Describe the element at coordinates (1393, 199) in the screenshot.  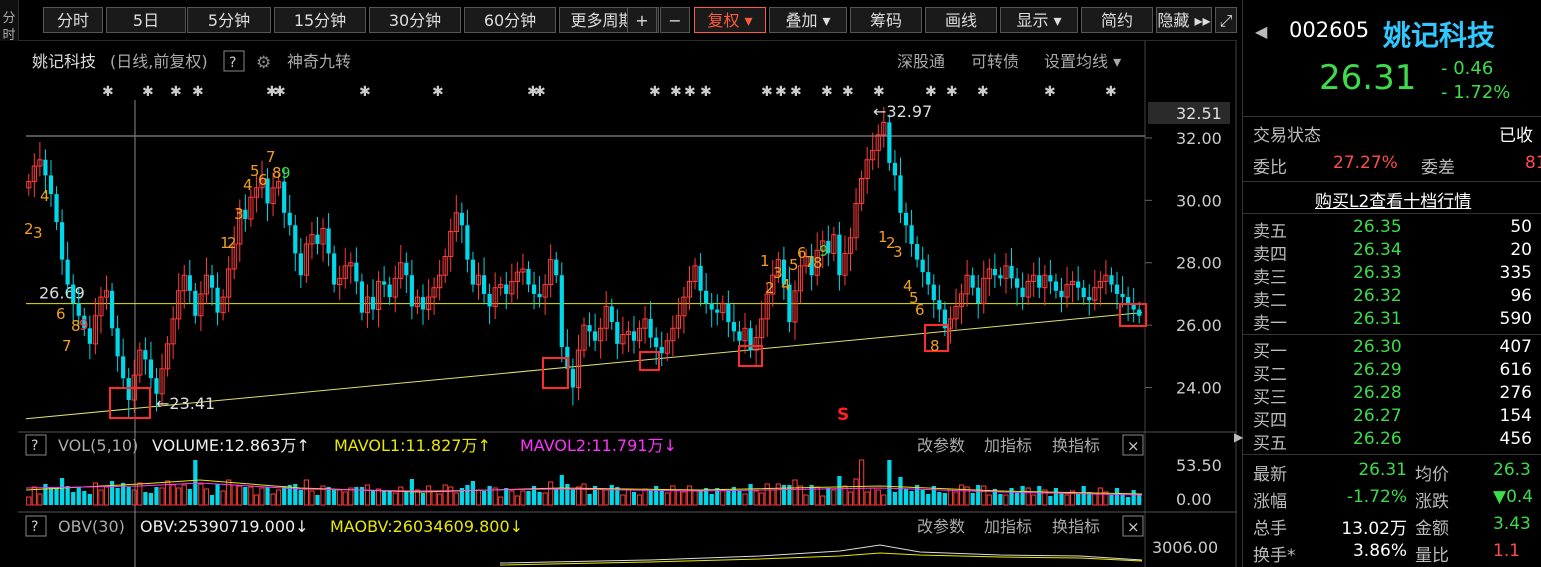
I see `l2-purchase-link: 购买L2查看十档行情` at that location.